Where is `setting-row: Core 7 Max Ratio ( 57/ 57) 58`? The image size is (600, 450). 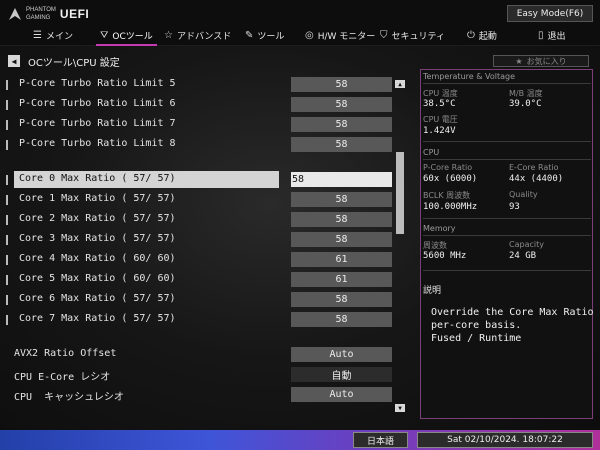
setting-row: Core 7 Max Ratio ( 57/ 57) 58 is located at coordinates (199, 320).